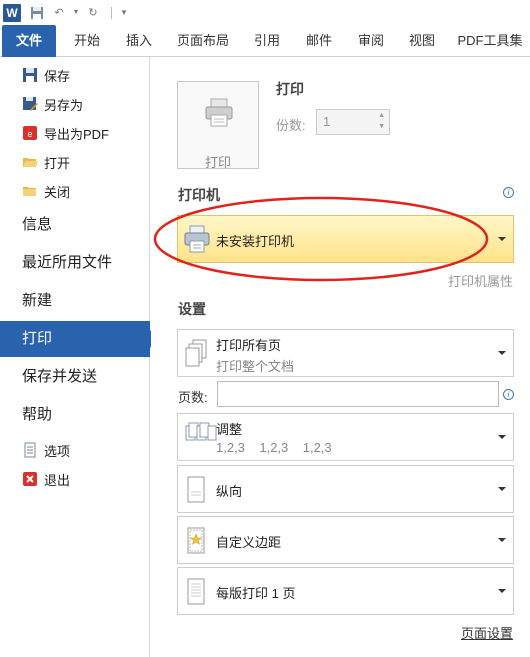 Image resolution: width=530 pixels, height=657 pixels. What do you see at coordinates (196, 490) in the screenshot?
I see `portrait-icon` at bounding box center [196, 490].